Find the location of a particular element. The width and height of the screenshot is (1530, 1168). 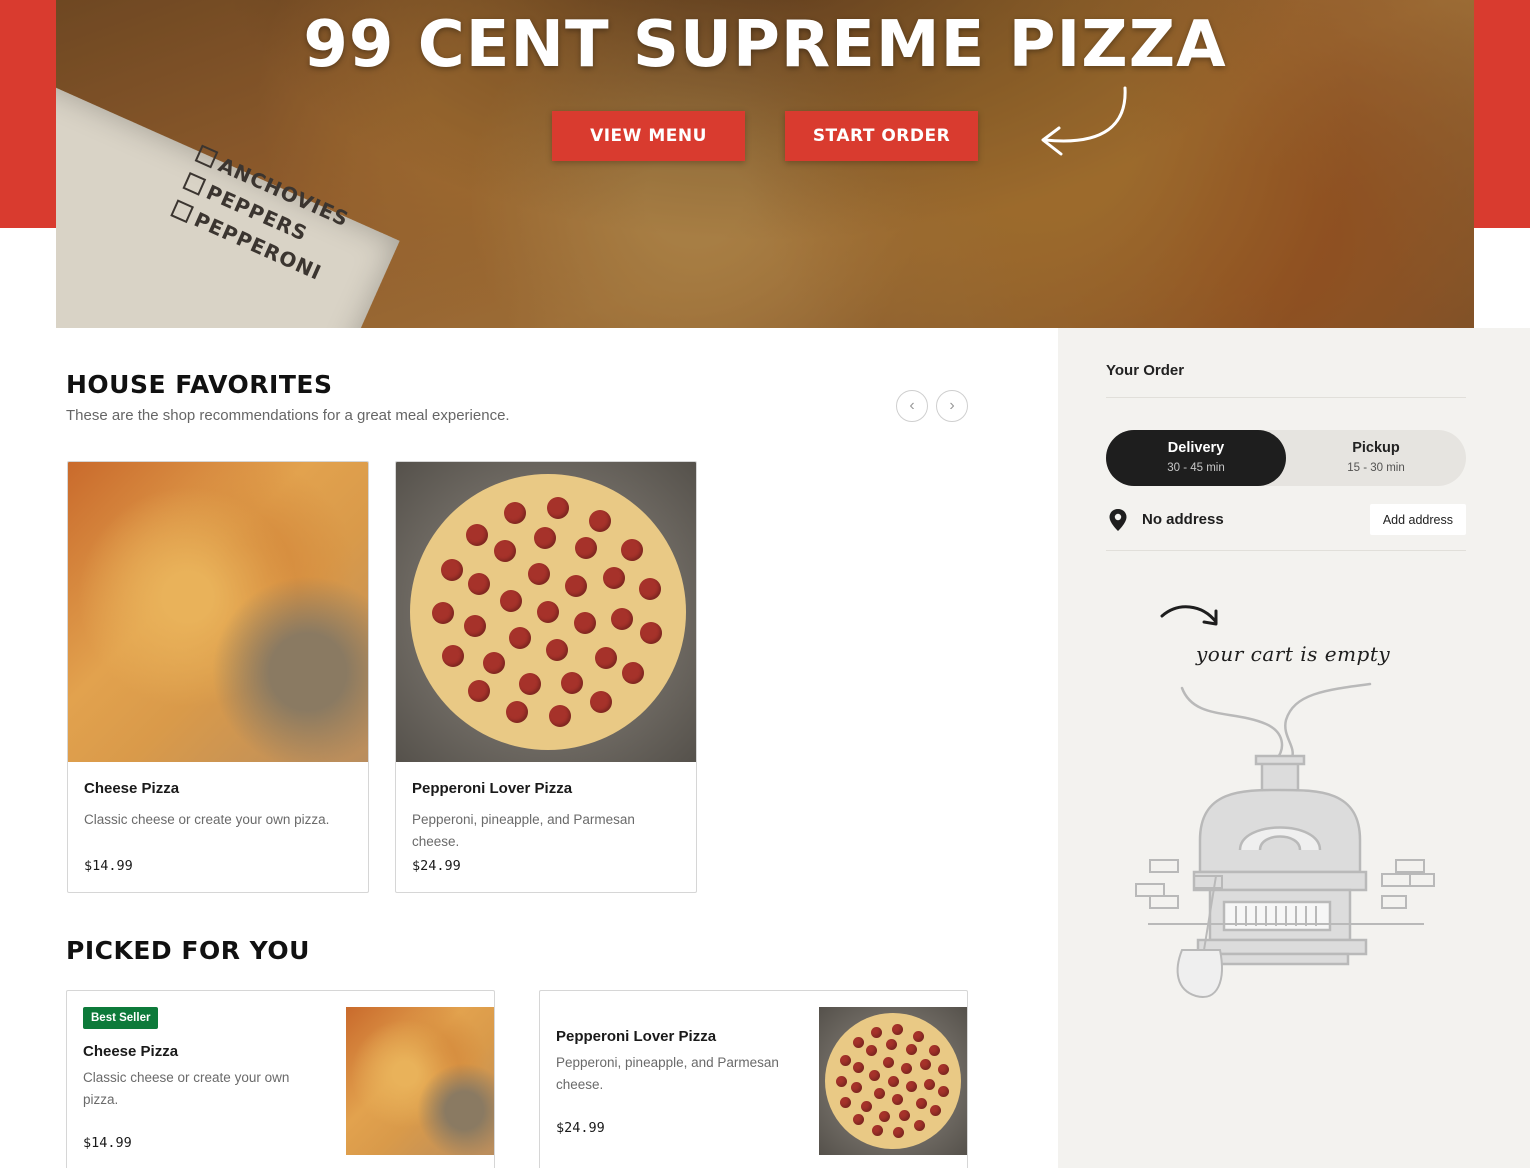

location-pin-icon is located at coordinates (1118, 520).